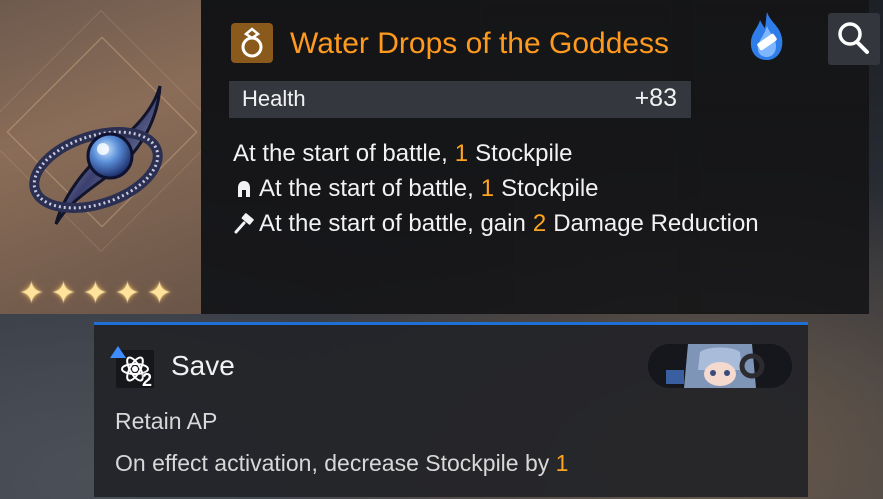 The image size is (883, 499). I want to click on rarity-stars: ✦ ✦ ✦ ✦ ✦, so click(95, 293).